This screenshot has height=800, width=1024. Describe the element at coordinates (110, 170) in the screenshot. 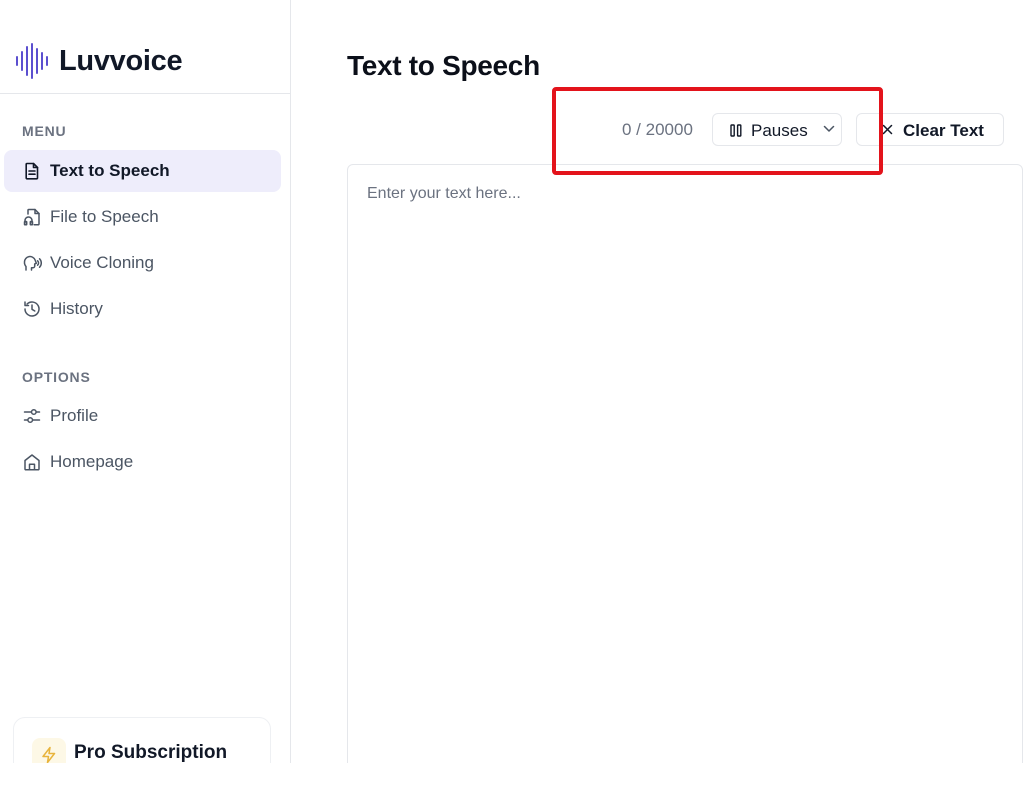

I see `sidebar-item-label: Text to Speech` at that location.